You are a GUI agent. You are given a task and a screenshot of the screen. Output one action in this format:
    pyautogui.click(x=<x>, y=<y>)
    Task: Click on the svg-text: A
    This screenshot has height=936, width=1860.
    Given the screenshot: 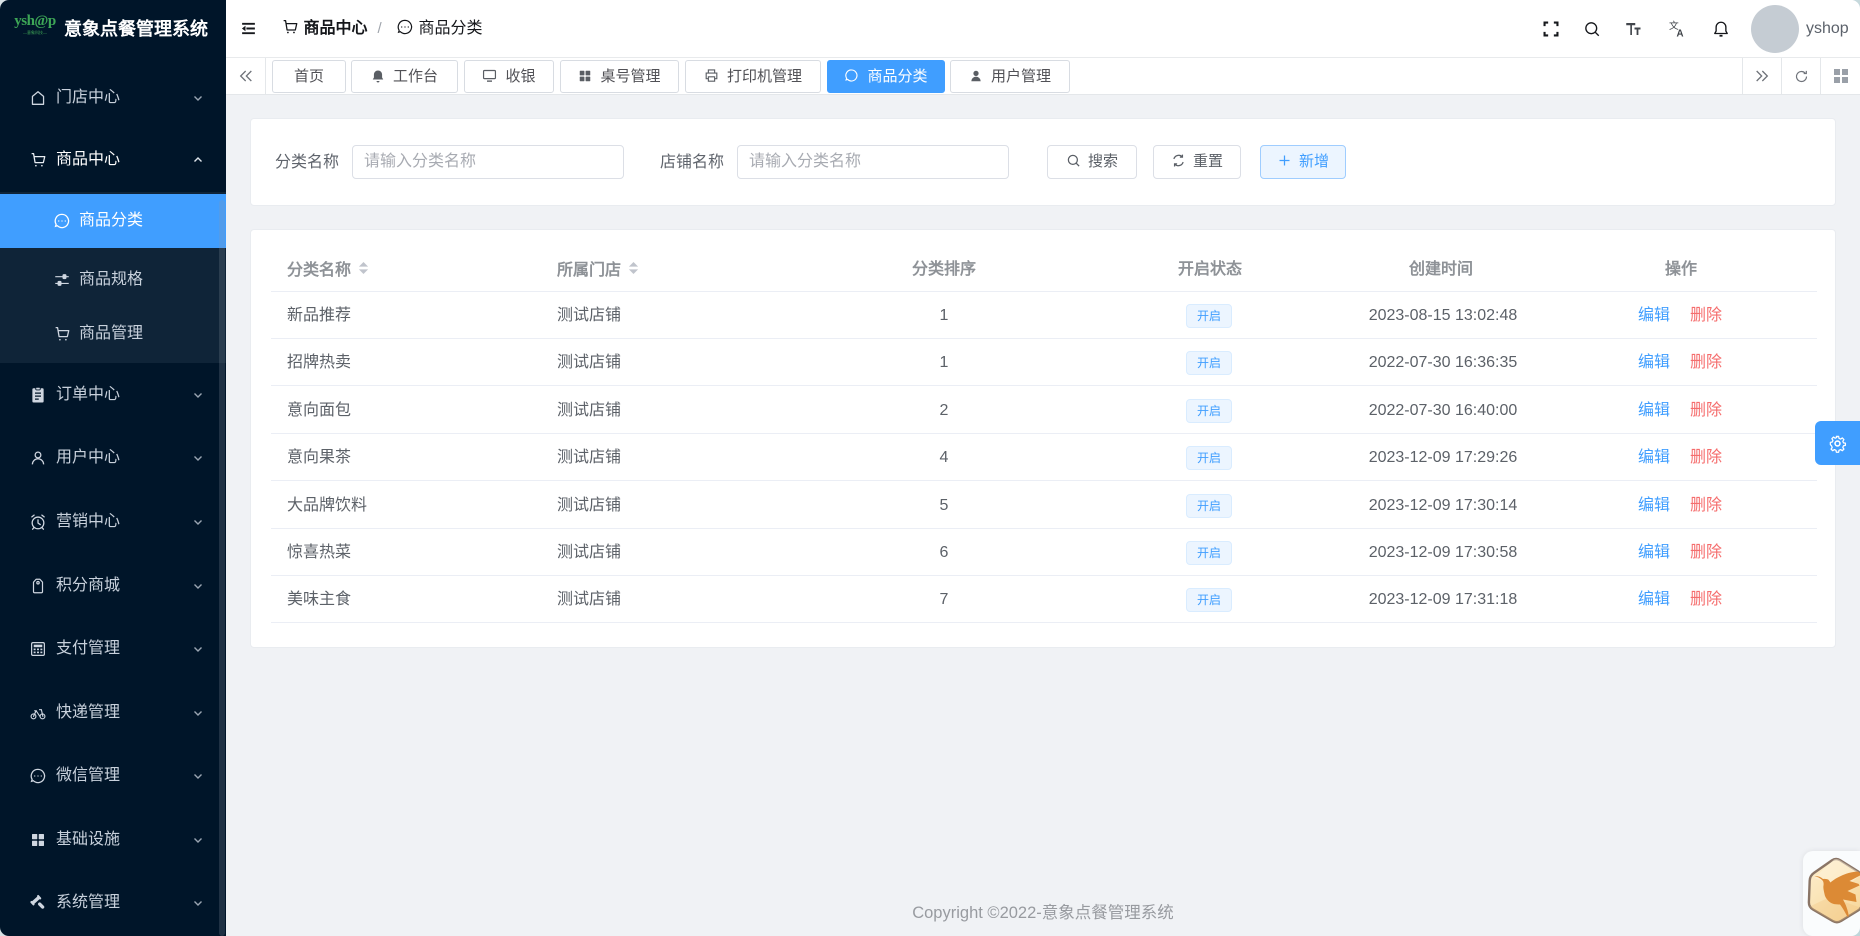 What is the action you would take?
    pyautogui.click(x=1680, y=34)
    